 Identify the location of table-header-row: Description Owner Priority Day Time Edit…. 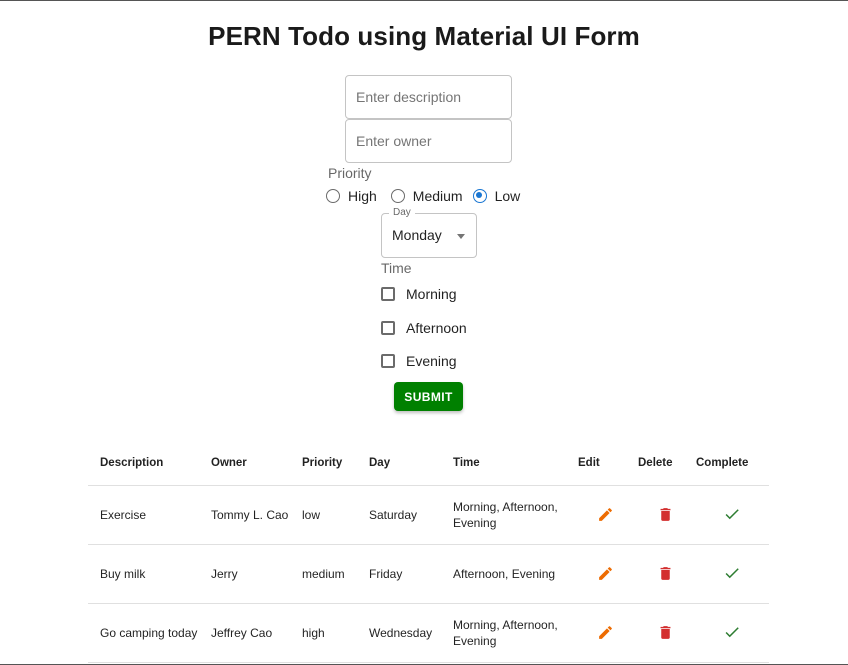
(428, 463).